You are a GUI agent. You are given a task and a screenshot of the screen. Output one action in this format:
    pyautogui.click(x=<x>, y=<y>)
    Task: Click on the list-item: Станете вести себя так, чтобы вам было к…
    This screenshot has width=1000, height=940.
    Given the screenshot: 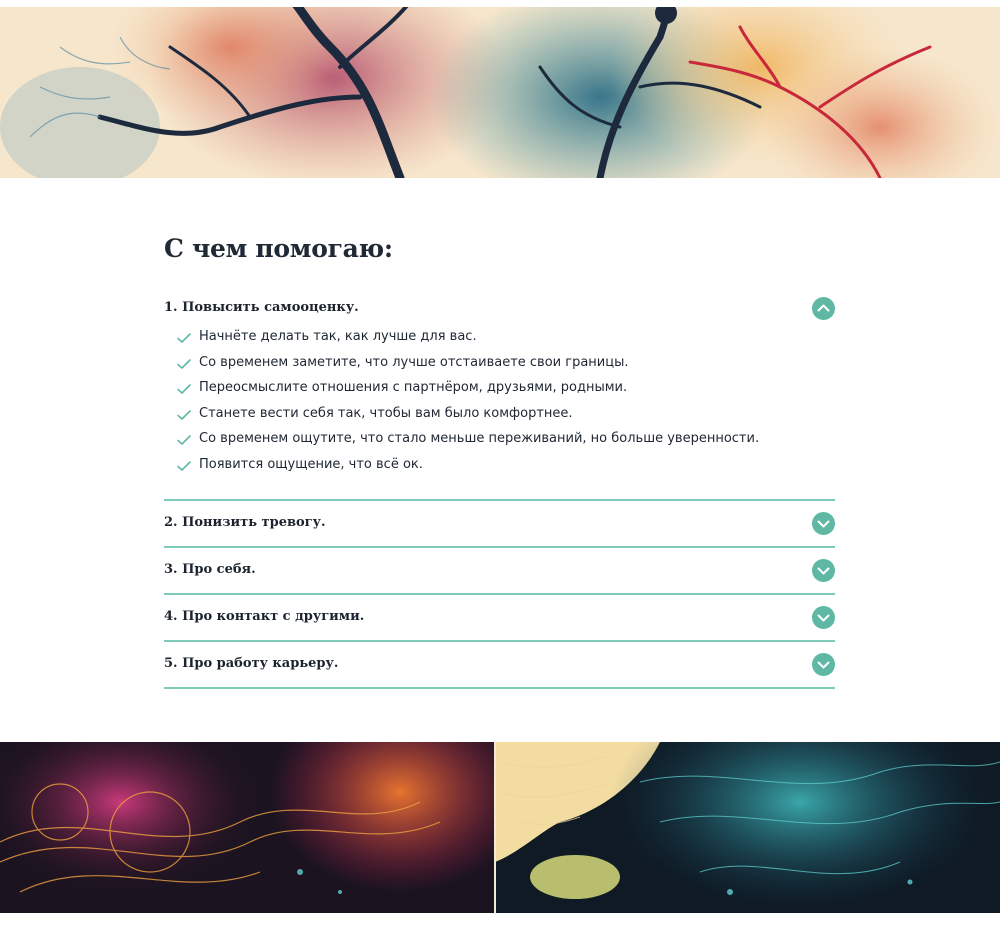 What is the action you would take?
    pyautogui.click(x=506, y=418)
    